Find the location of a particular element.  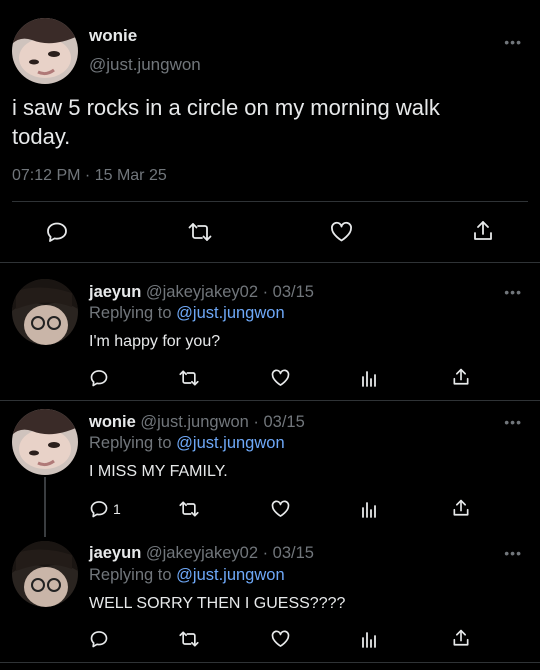

reply-header: wonie @just.jungwon · 03/15 is located at coordinates (197, 422).